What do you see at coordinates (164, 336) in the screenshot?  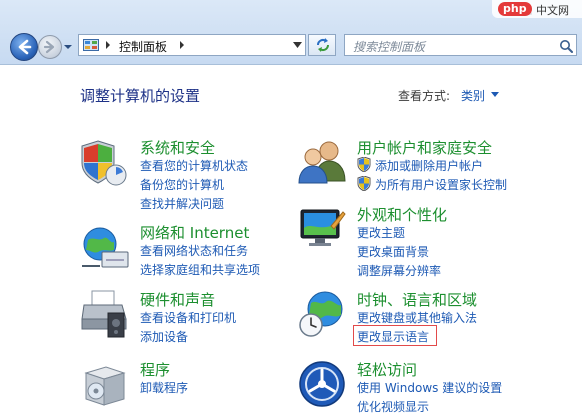 I see `link-add-device: 添加设备` at bounding box center [164, 336].